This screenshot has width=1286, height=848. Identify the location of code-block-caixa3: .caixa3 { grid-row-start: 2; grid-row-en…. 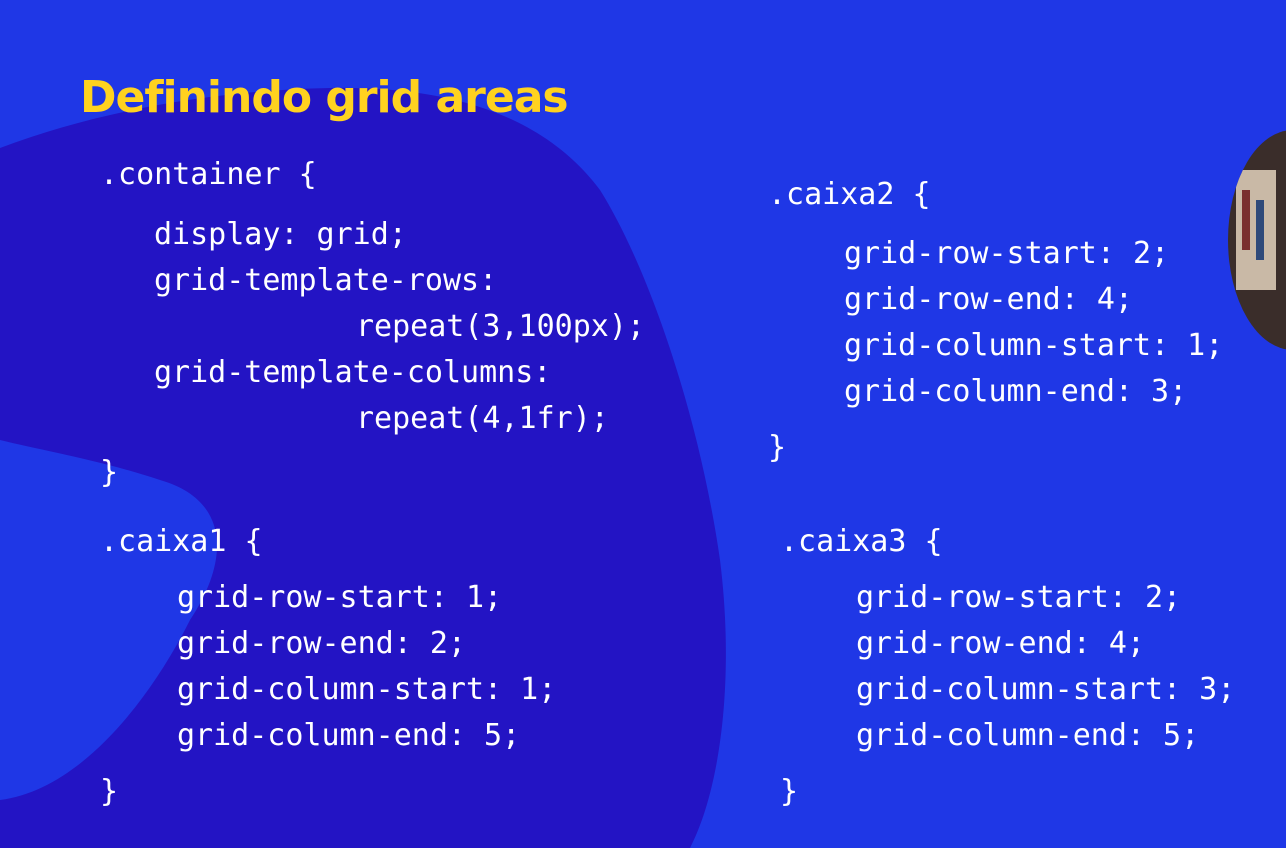
(1007, 667).